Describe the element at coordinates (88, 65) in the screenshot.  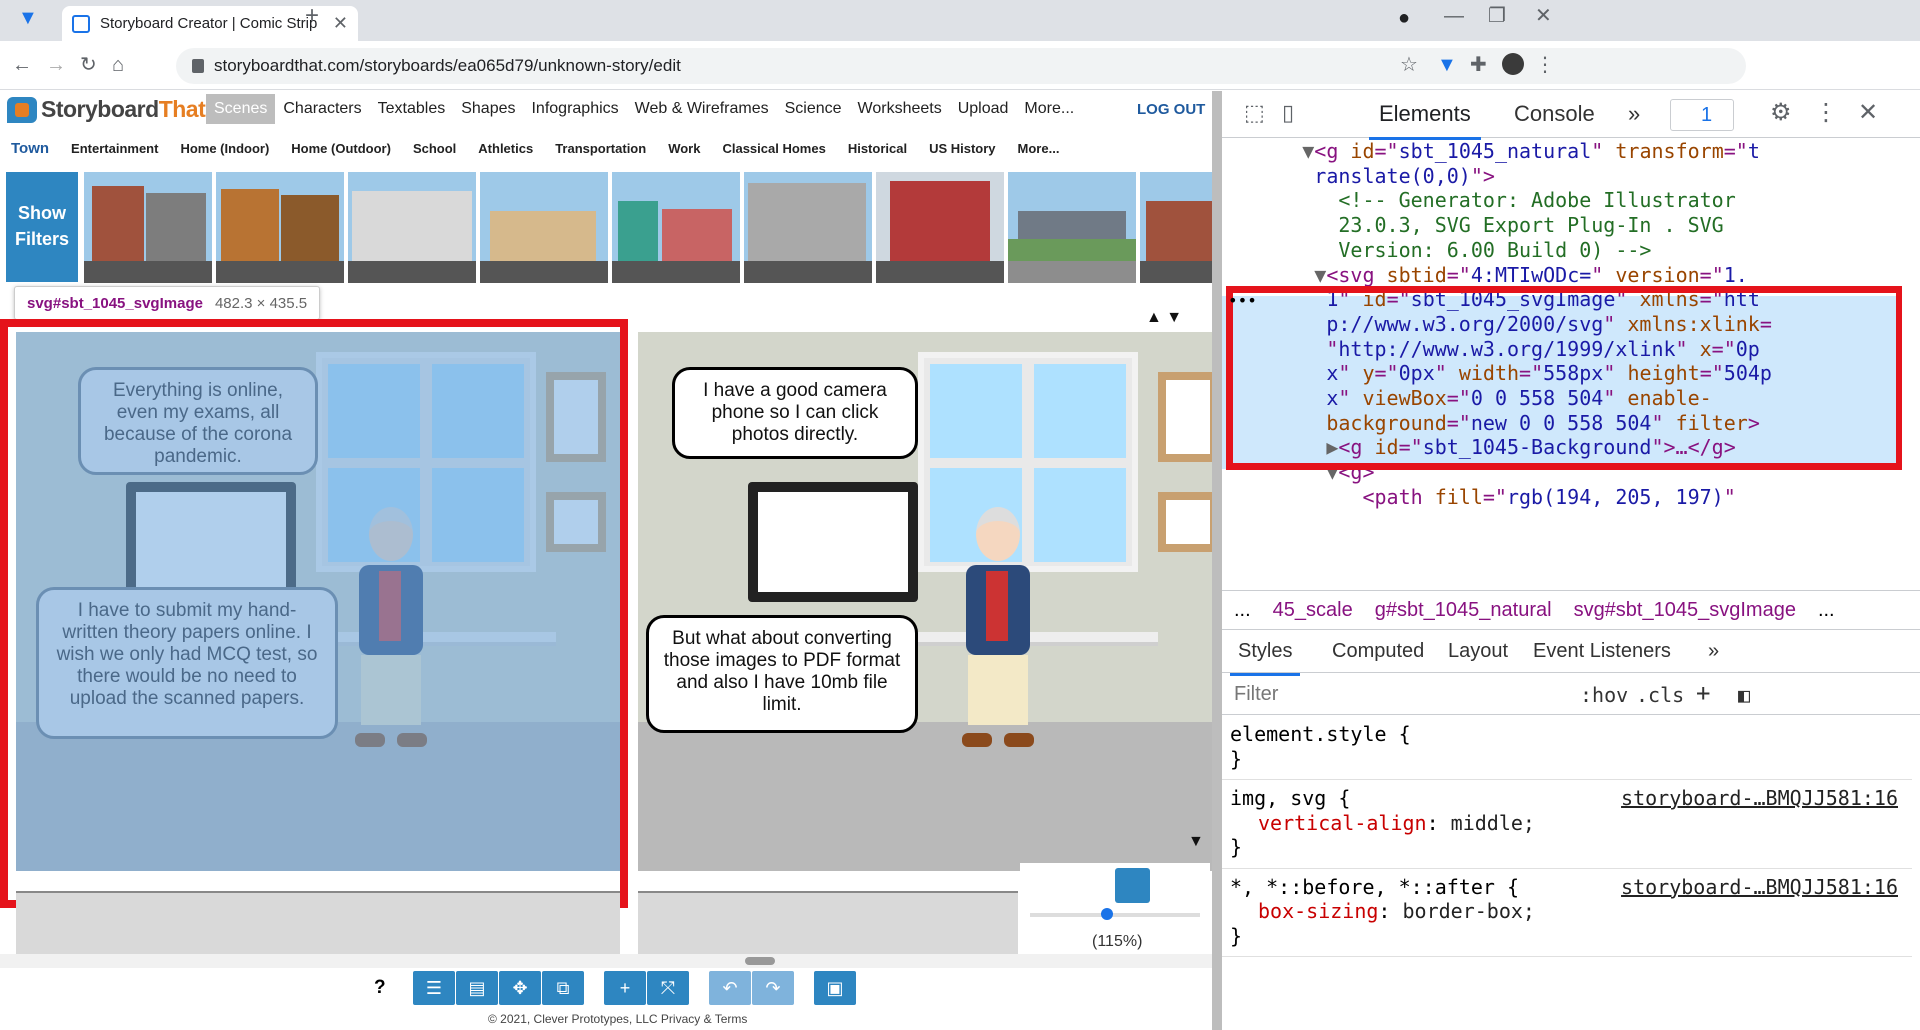
I see `reload-icon: ↻` at that location.